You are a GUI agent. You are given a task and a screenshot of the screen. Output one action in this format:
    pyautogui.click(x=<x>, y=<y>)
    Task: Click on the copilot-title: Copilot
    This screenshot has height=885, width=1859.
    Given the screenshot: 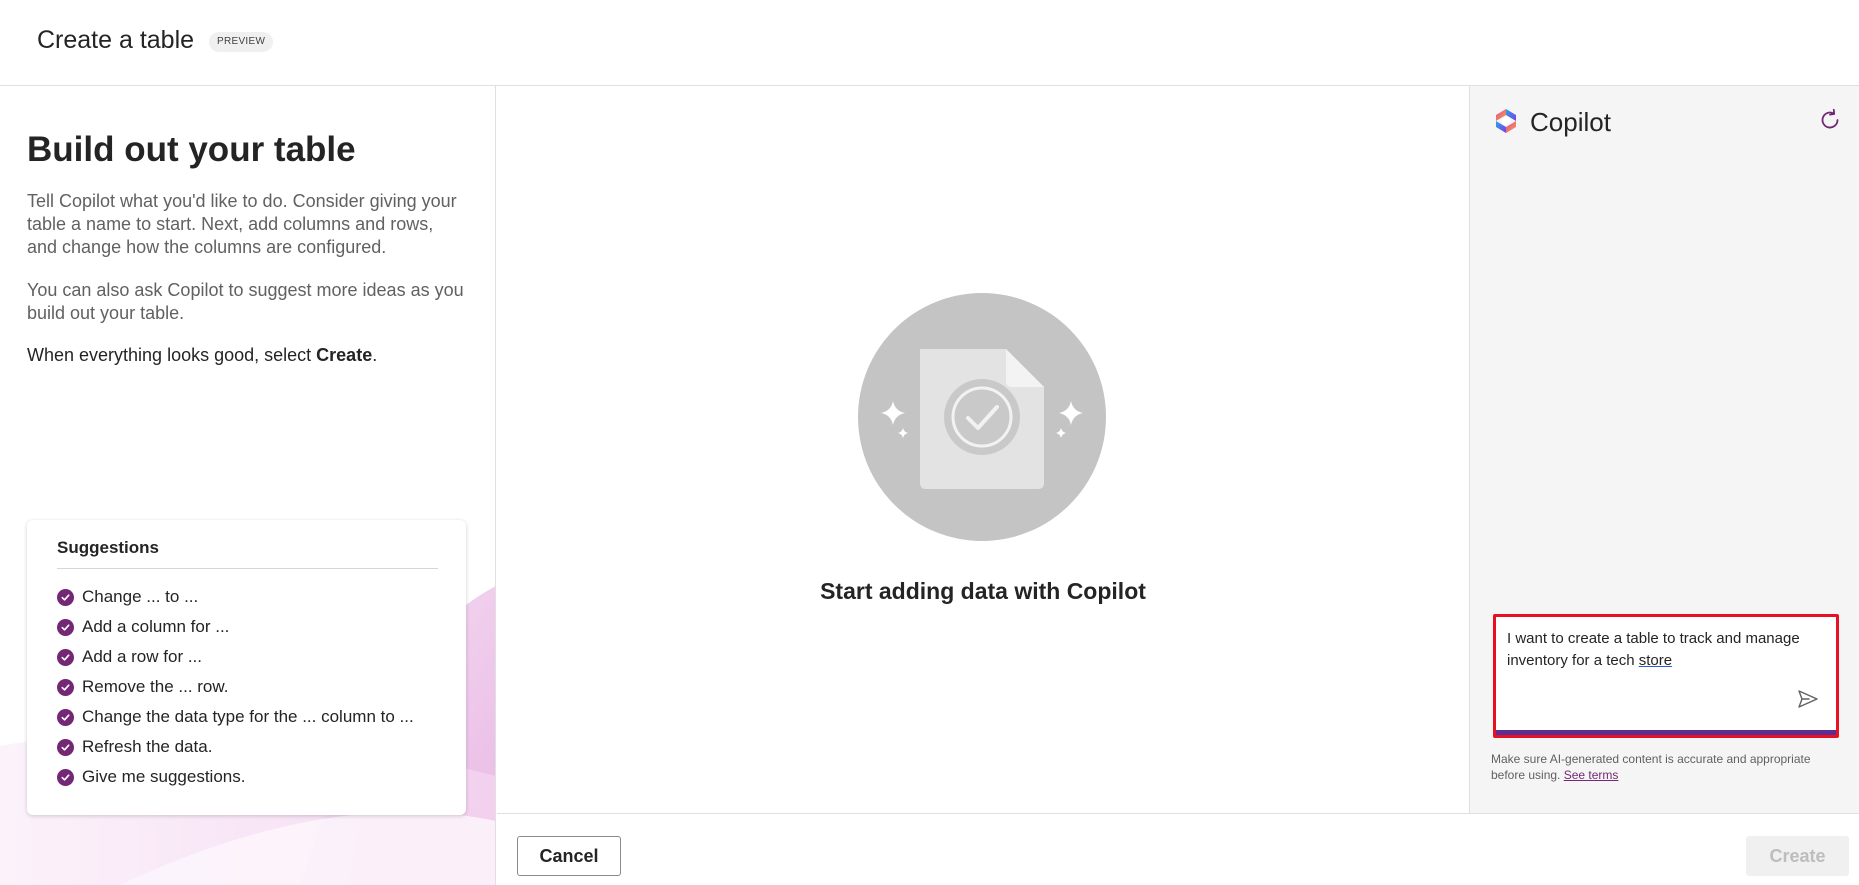 What is the action you would take?
    pyautogui.click(x=1570, y=122)
    